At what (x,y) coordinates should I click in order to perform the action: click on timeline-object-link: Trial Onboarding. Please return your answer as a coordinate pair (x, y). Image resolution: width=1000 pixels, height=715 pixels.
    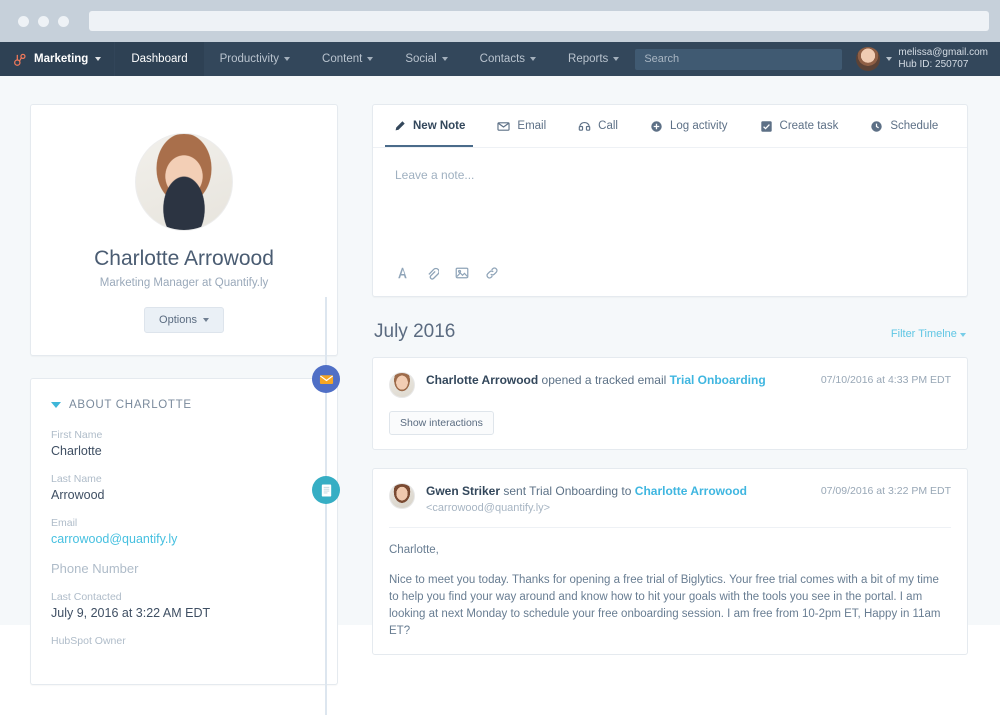
    Looking at the image, I should click on (718, 380).